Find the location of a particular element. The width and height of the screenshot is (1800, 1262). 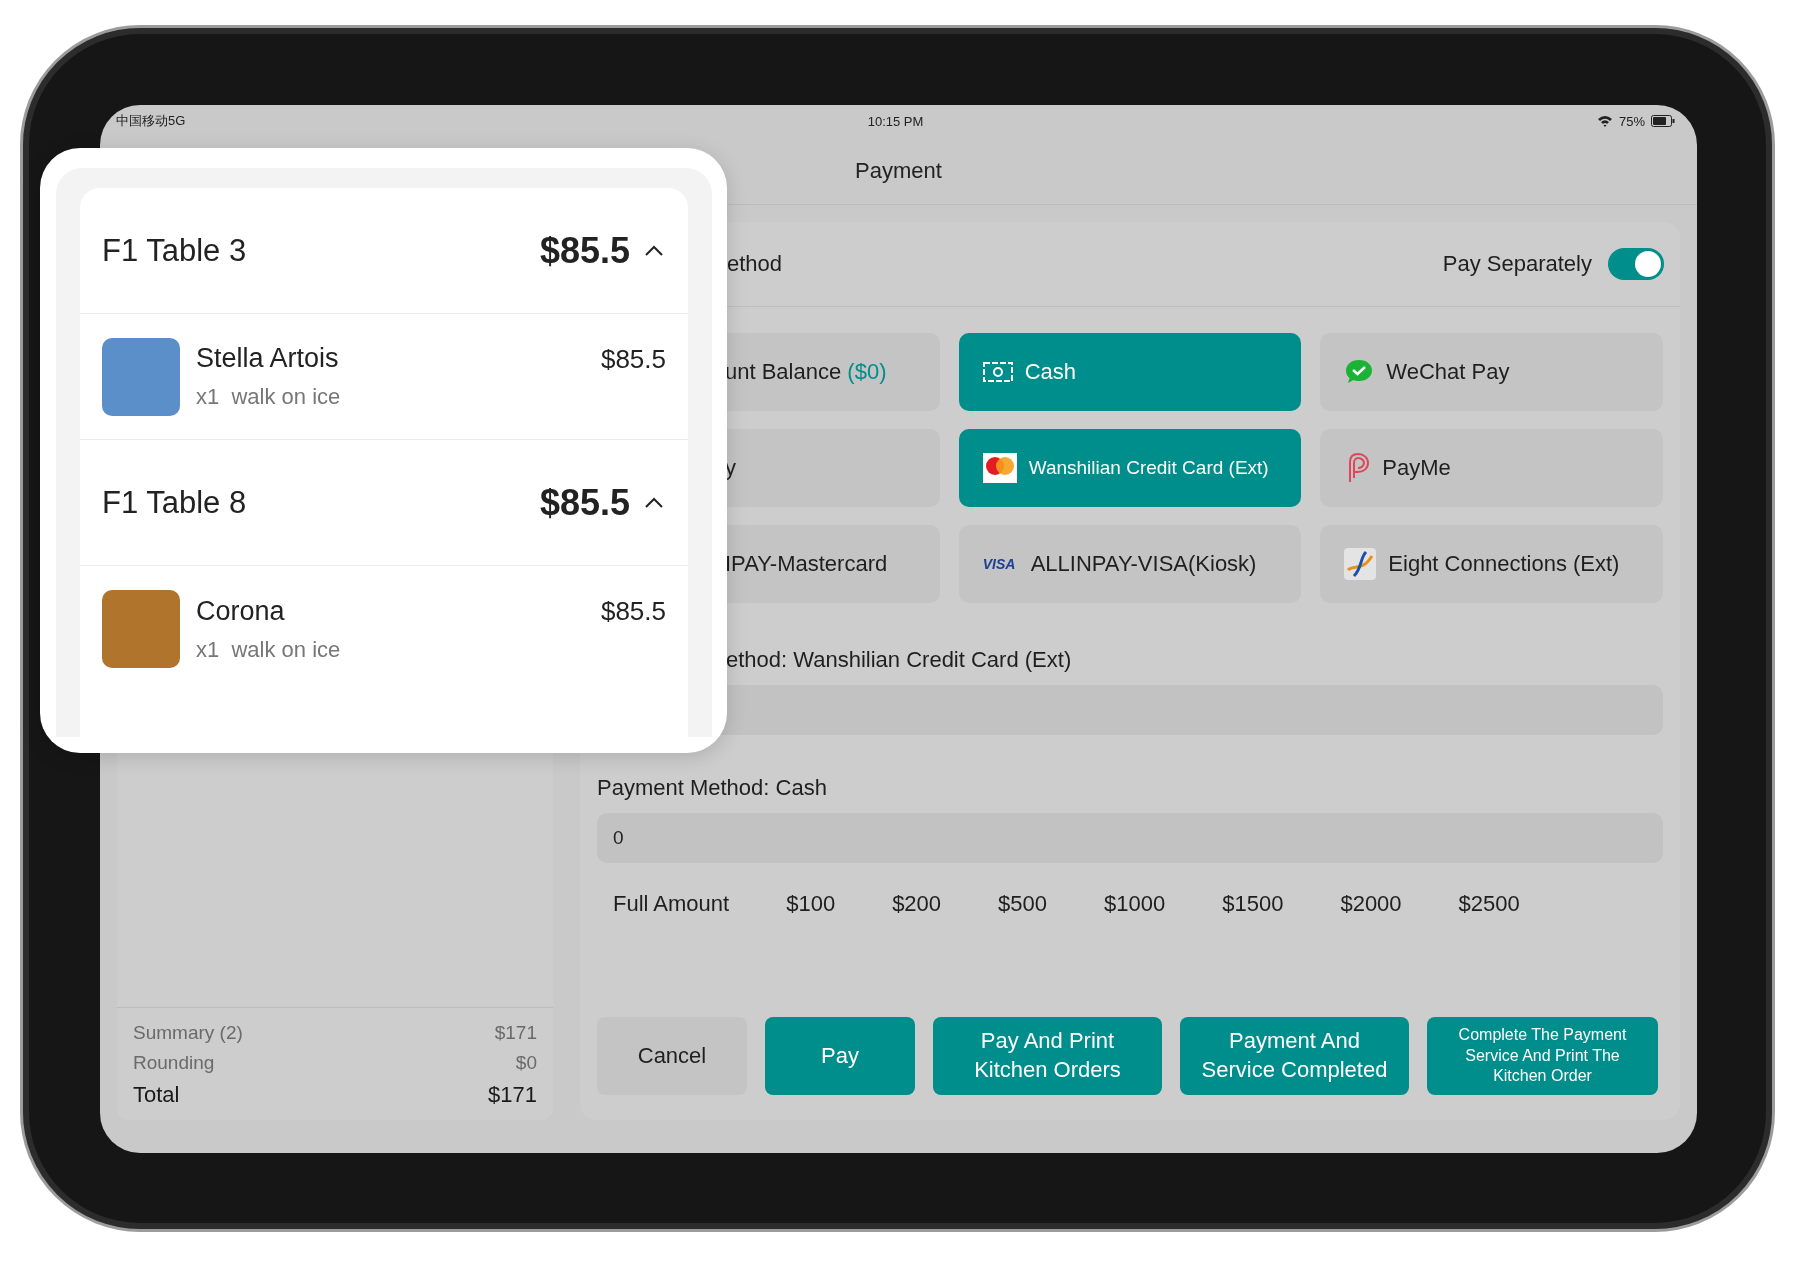

item-name: Corona is located at coordinates (241, 611).